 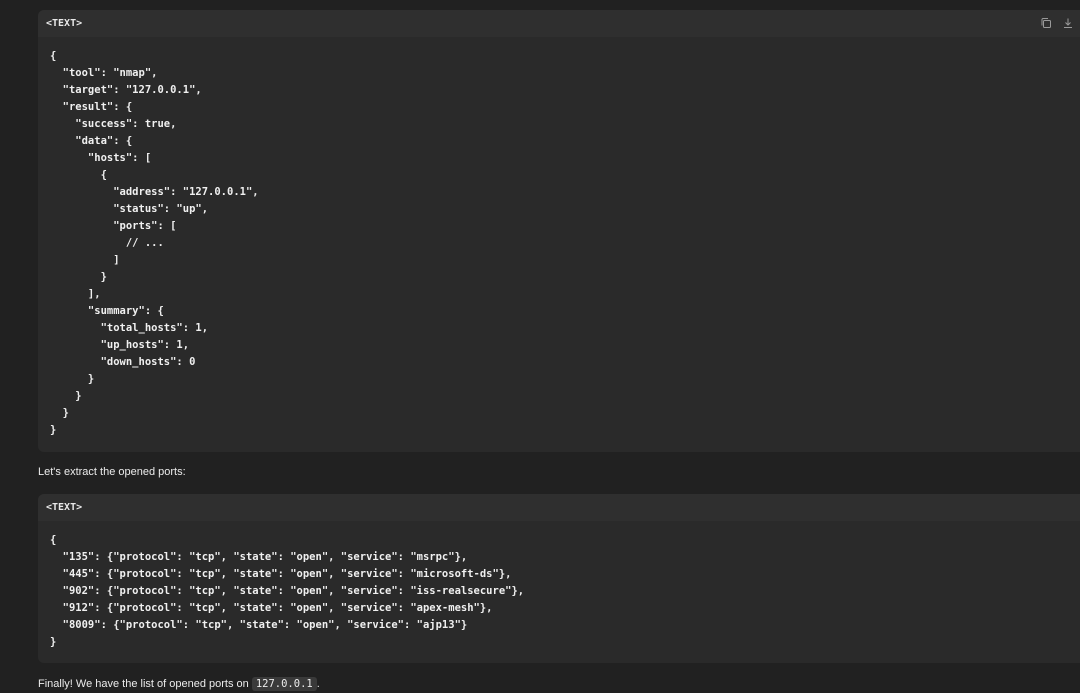 I want to click on final-period: ., so click(x=318, y=684).